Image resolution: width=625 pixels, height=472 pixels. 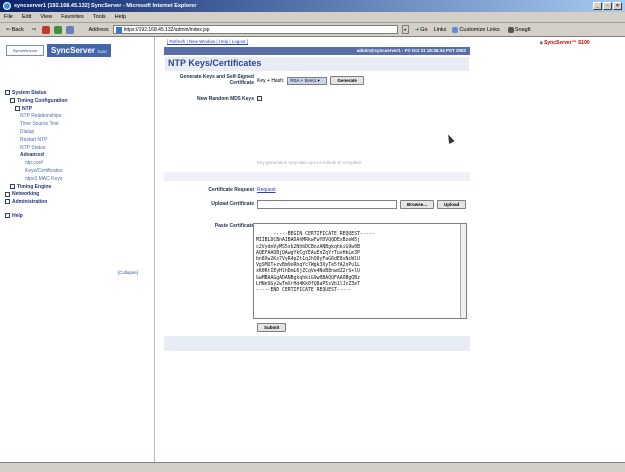 I want to click on nav-item: Advanced, so click(x=36, y=156).